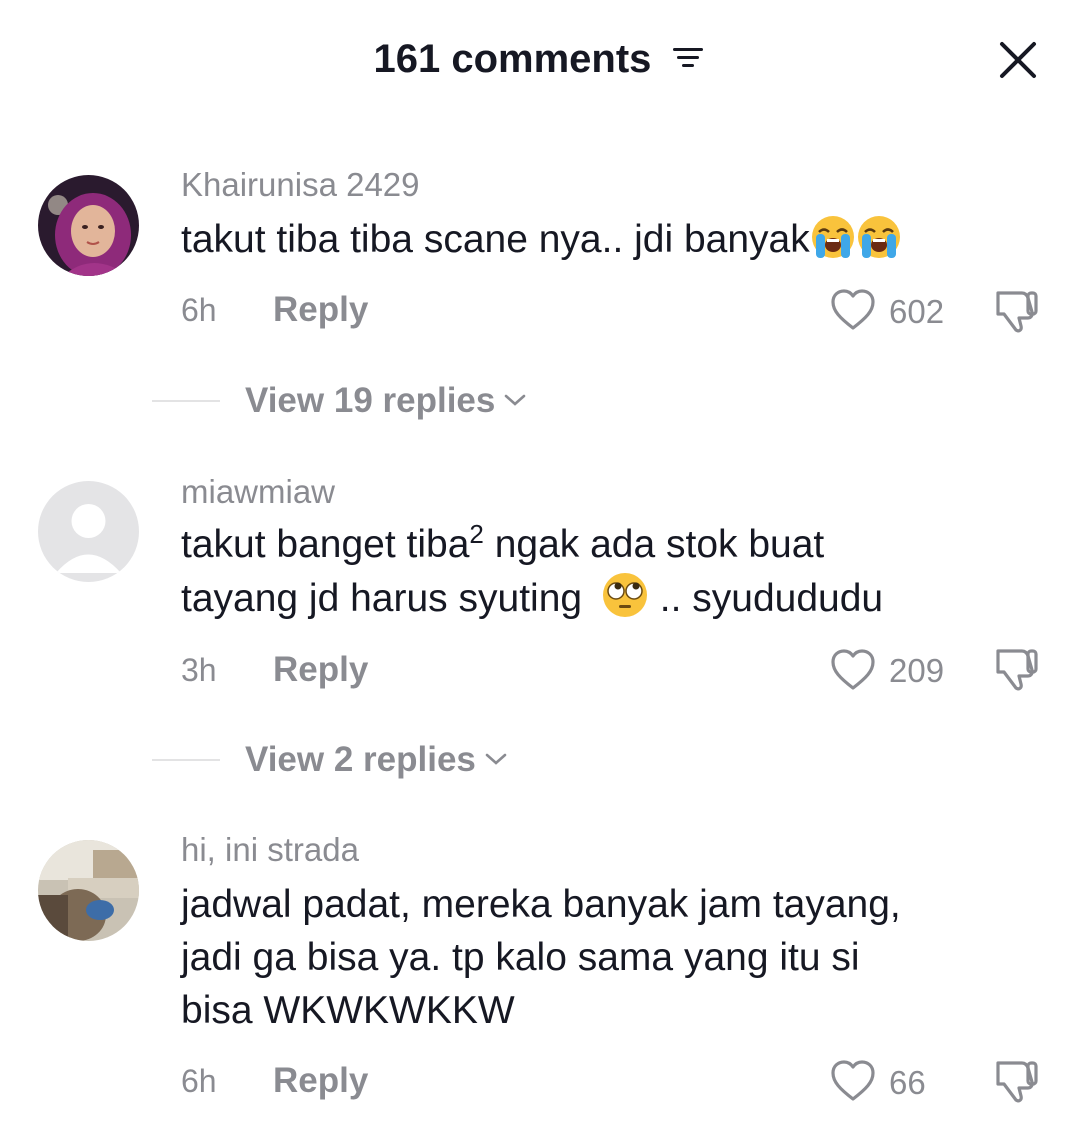  I want to click on comment-time: 3h, so click(199, 670).